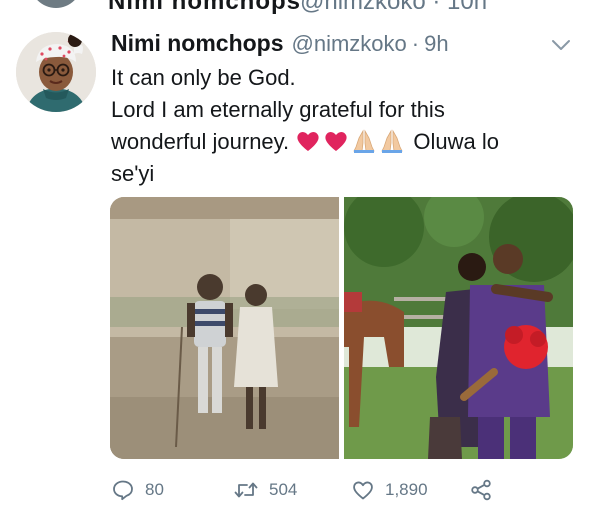 The width and height of the screenshot is (590, 531). I want to click on tweet-text-line-3-end: Oluwa lo, so click(456, 141).